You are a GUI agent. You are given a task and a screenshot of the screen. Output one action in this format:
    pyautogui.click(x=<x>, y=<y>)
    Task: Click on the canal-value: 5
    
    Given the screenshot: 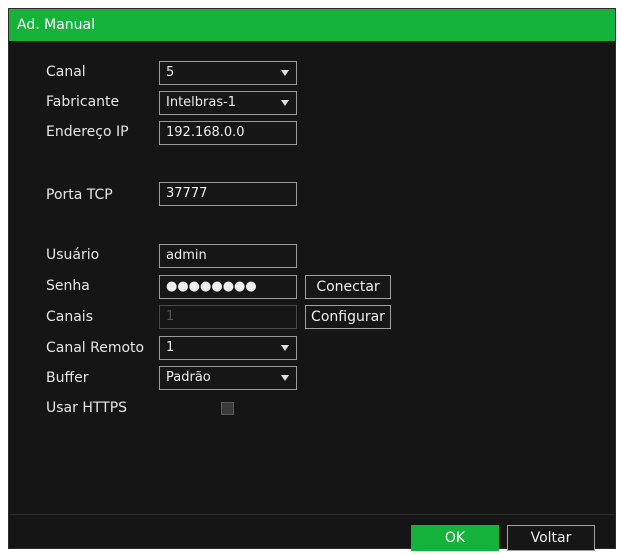 What is the action you would take?
    pyautogui.click(x=170, y=72)
    